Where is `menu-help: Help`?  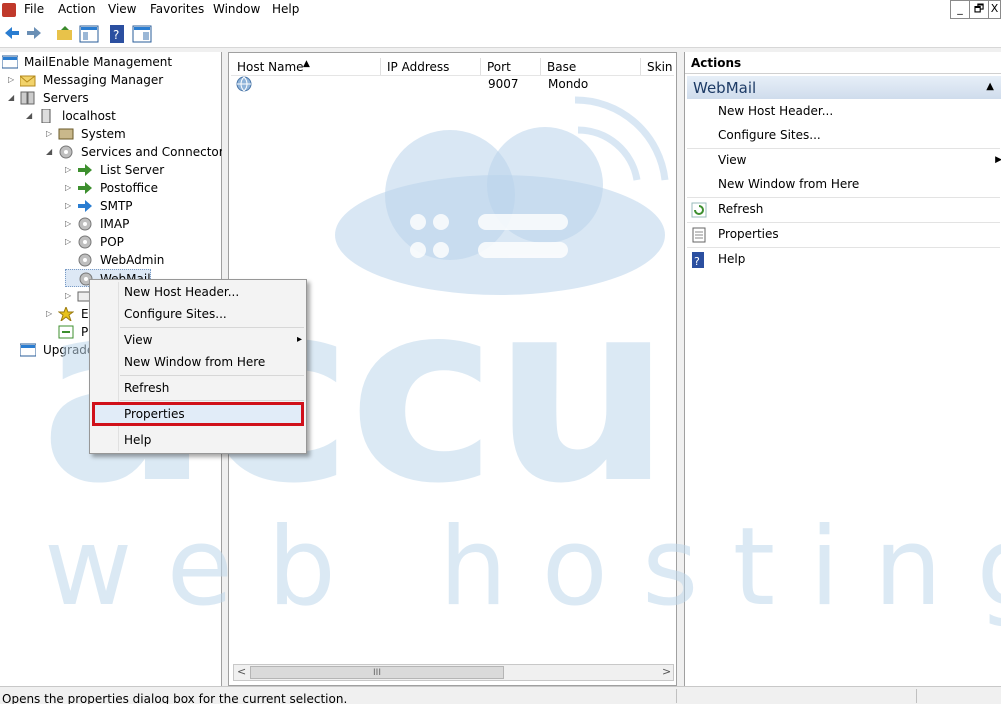
menu-help: Help is located at coordinates (285, 9).